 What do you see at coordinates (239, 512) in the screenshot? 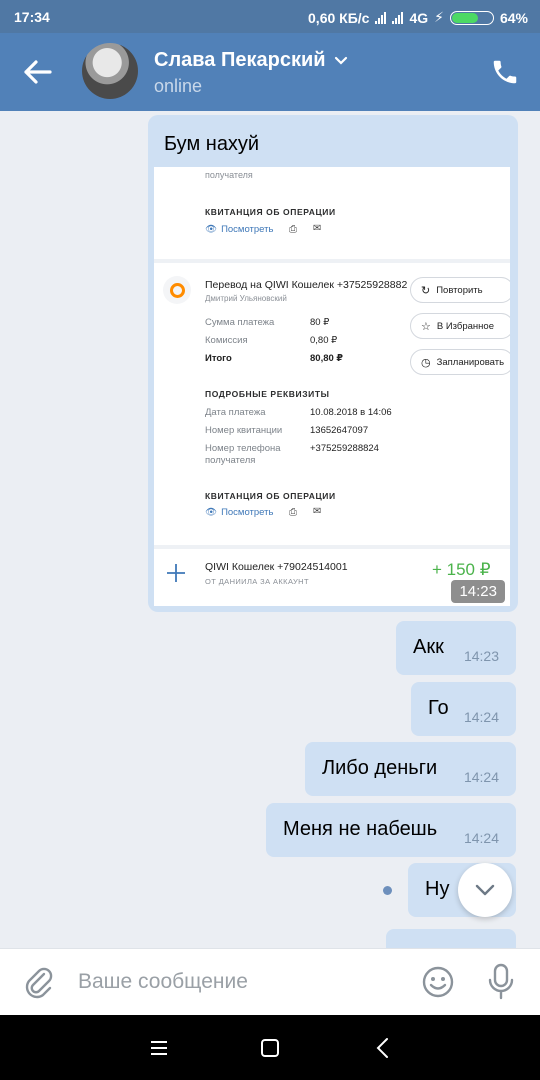
I see `view-receipt-link-2: 👁 Посмотреть` at bounding box center [239, 512].